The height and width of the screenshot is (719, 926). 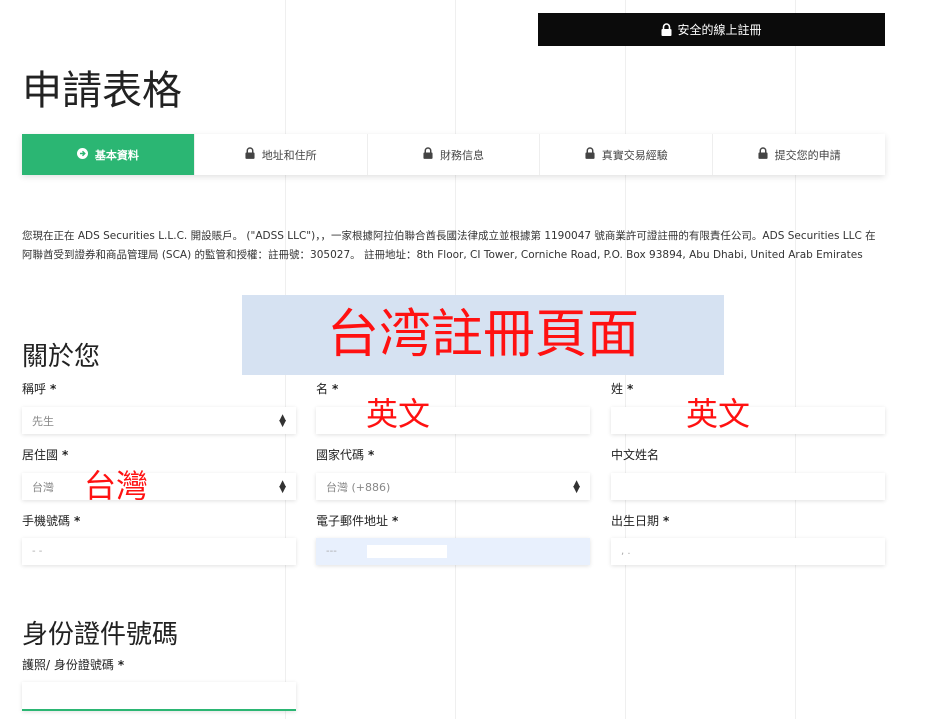 I want to click on first-name-label: 名 *, so click(x=327, y=389).